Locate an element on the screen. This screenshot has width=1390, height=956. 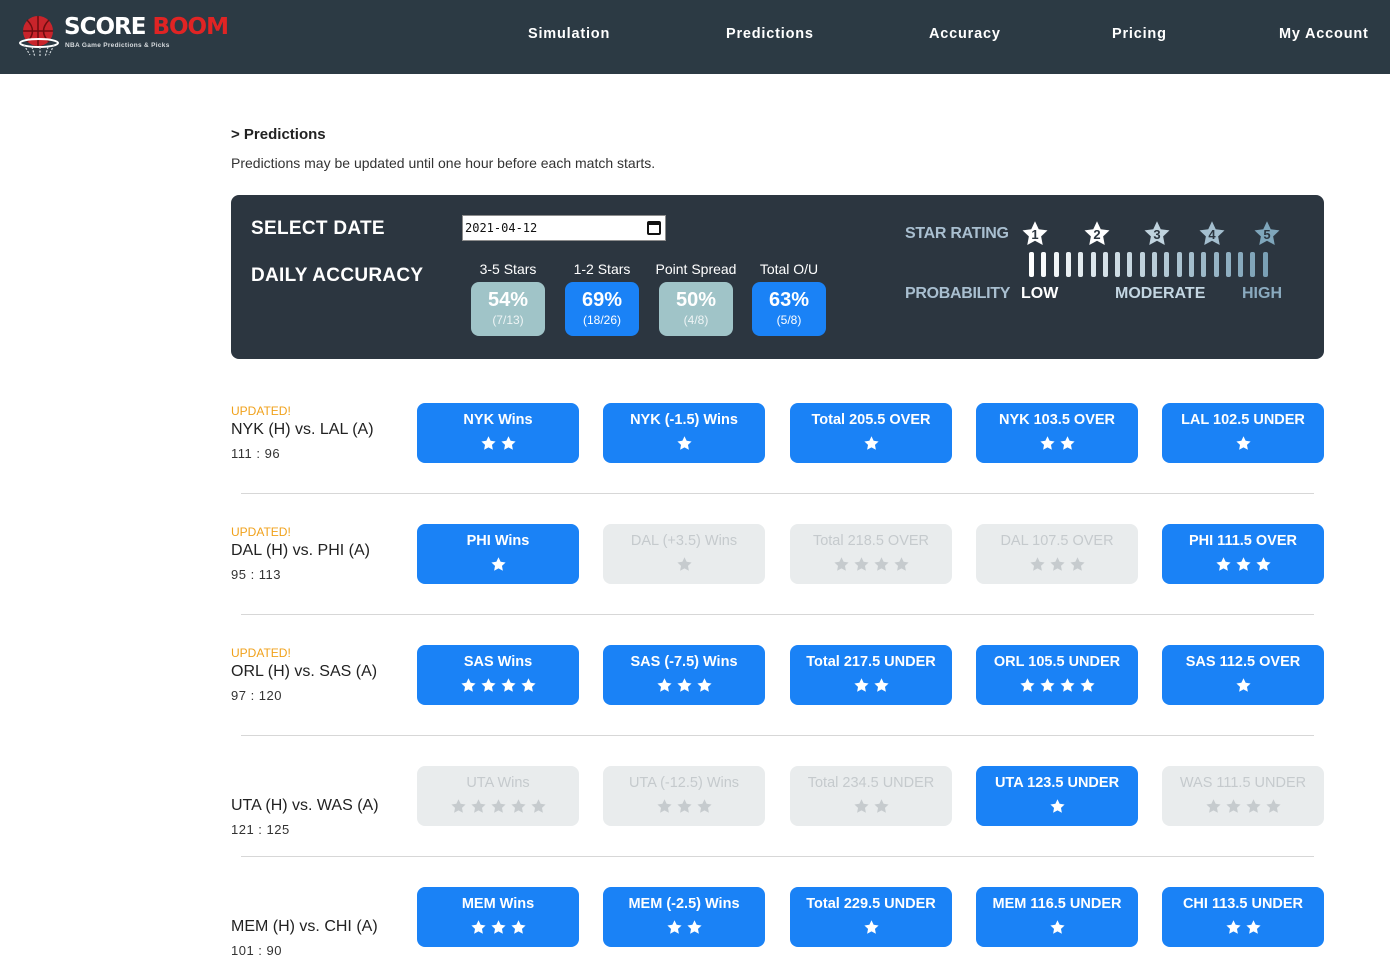
prediction-card: SAS 112.5 OVER is located at coordinates (1243, 675).